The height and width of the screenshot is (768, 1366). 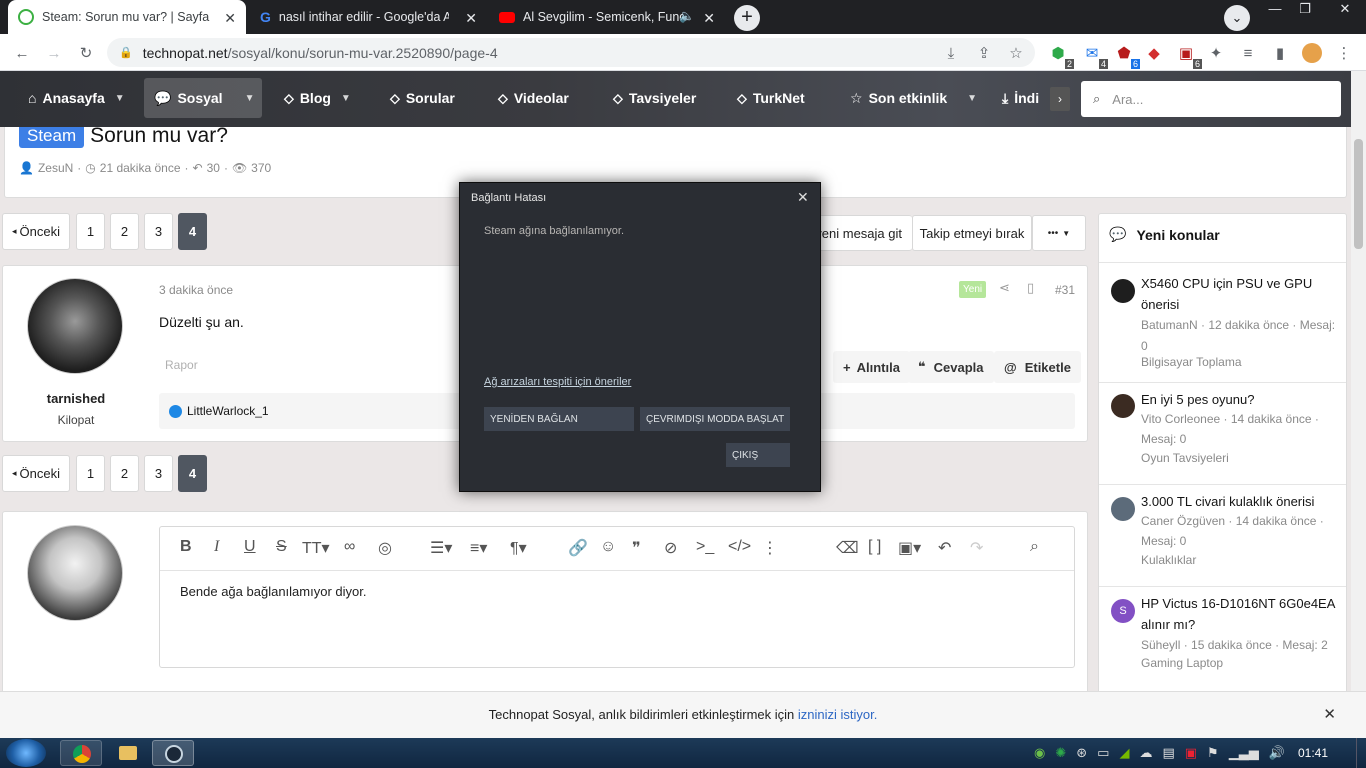 I want to click on unfollow-button: Takip etmeyi bırak, so click(x=972, y=233).